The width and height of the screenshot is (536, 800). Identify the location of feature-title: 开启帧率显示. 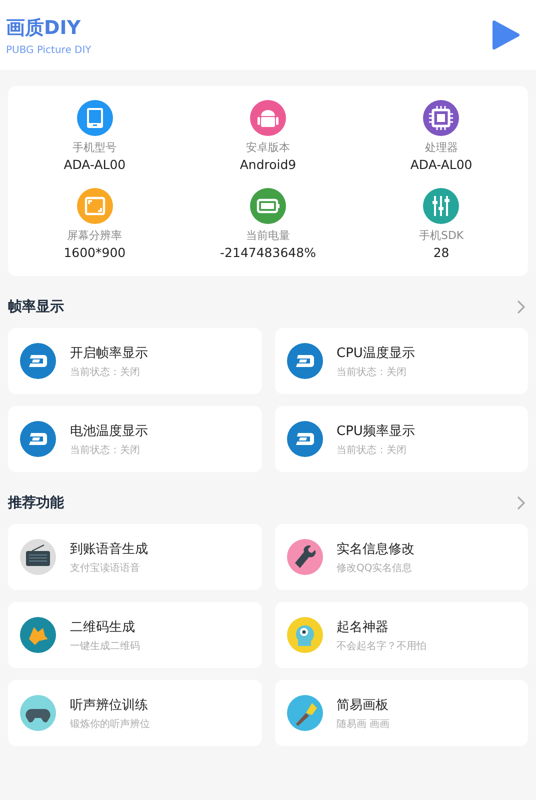
(109, 353).